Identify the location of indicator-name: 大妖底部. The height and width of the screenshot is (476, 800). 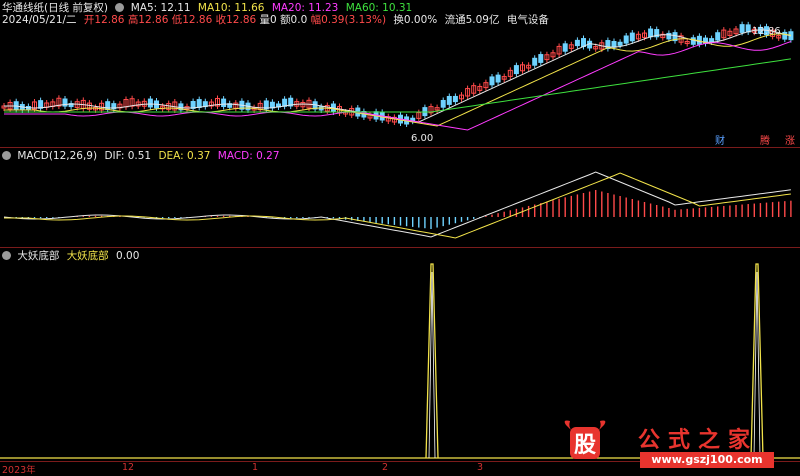
(38, 256).